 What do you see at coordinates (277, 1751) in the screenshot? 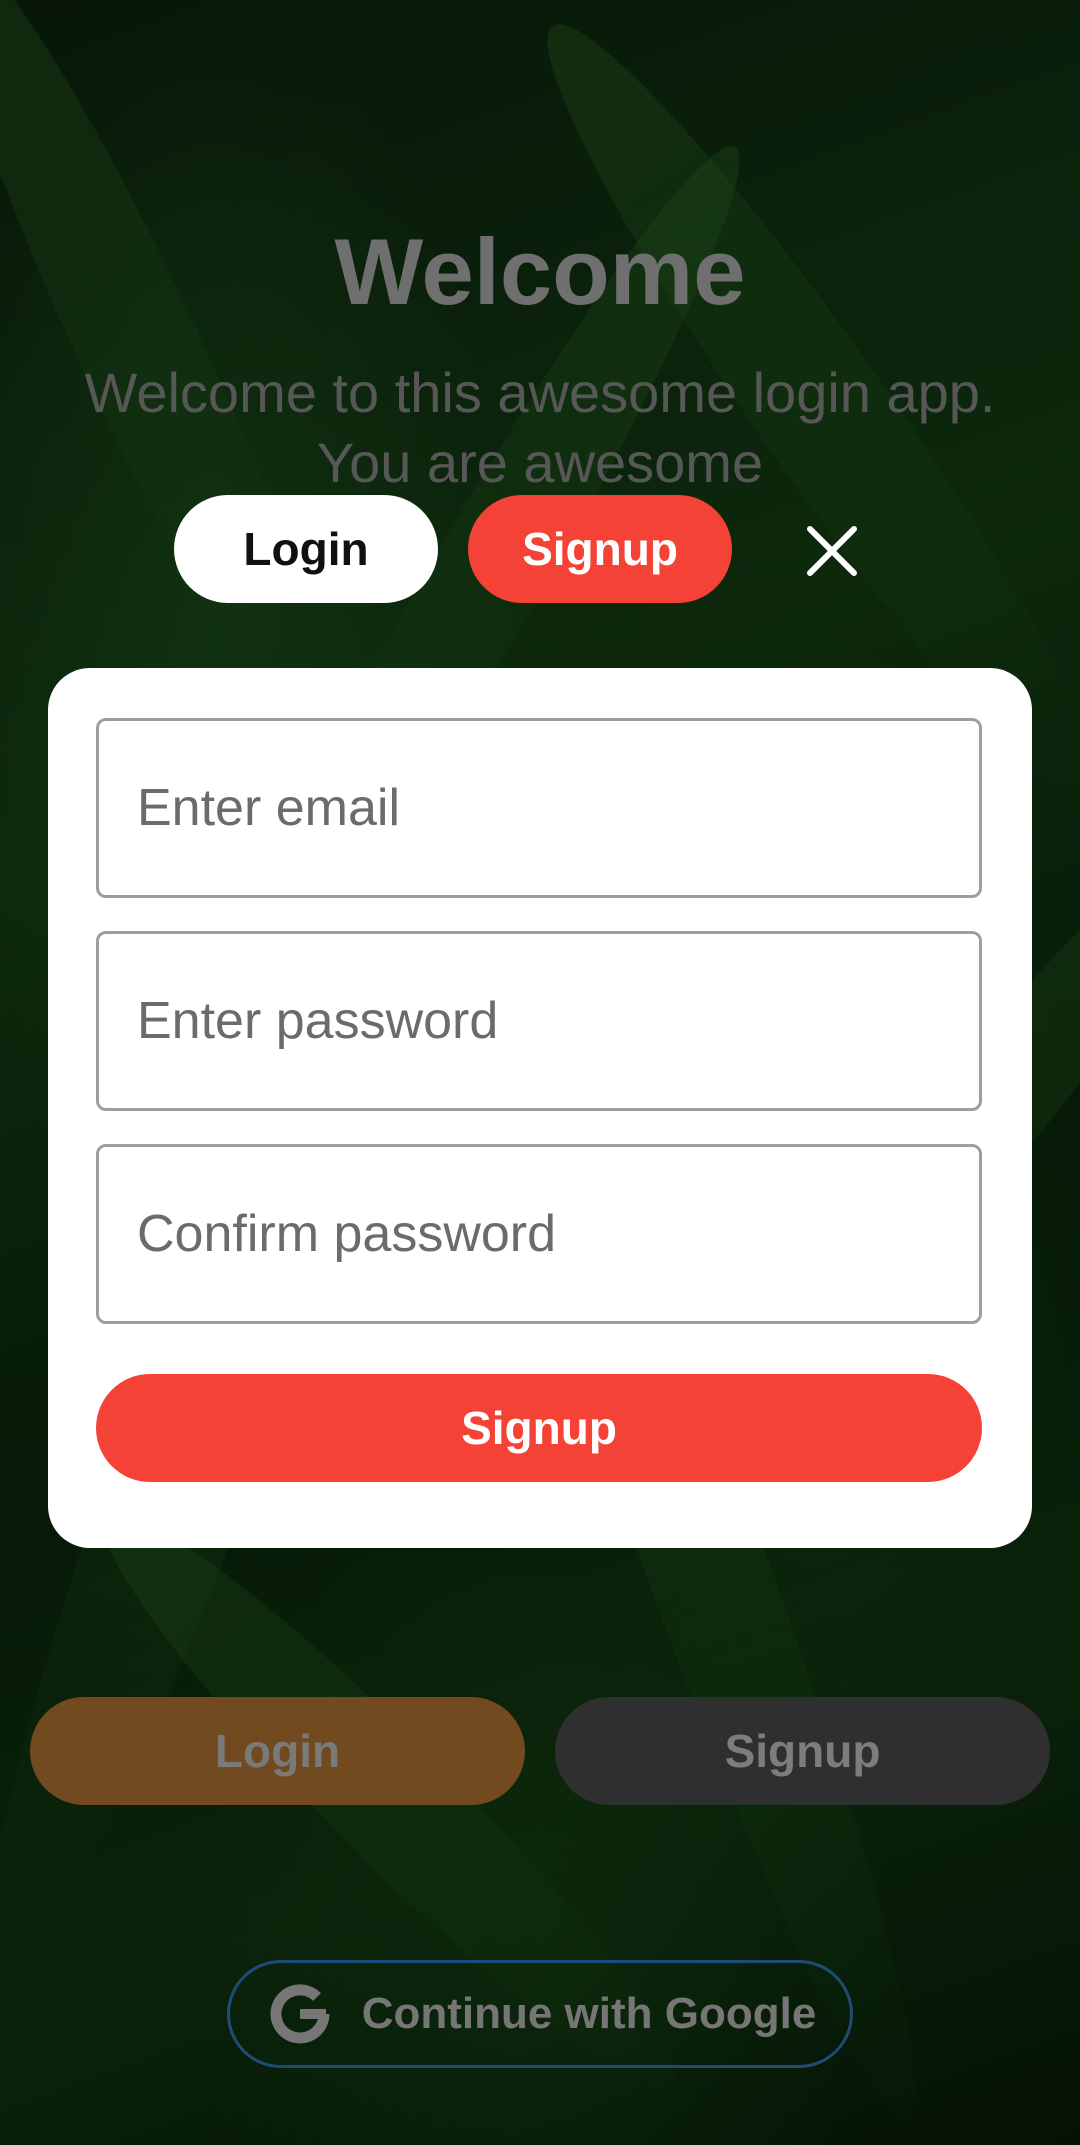
I see `login-button: Login` at bounding box center [277, 1751].